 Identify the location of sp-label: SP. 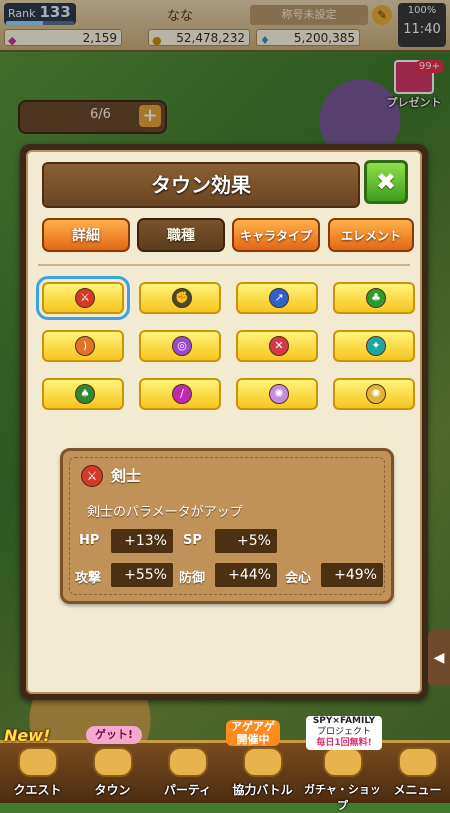
(192, 540).